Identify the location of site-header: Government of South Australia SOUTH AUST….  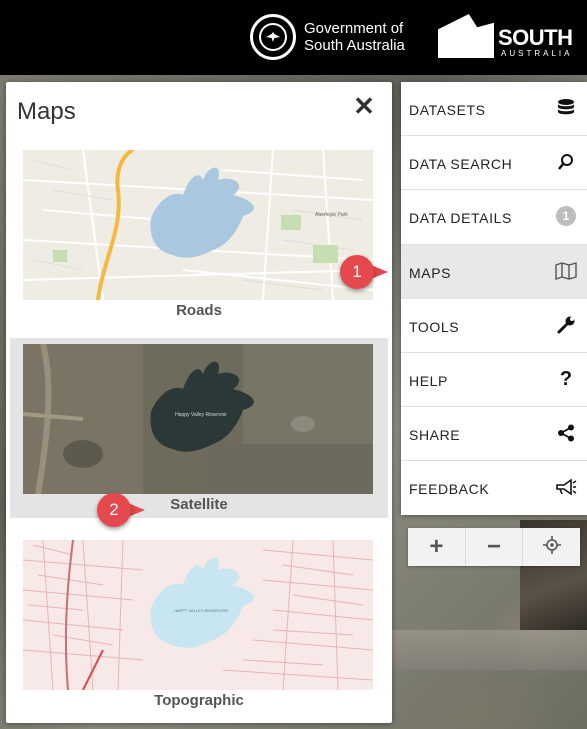
(293, 37).